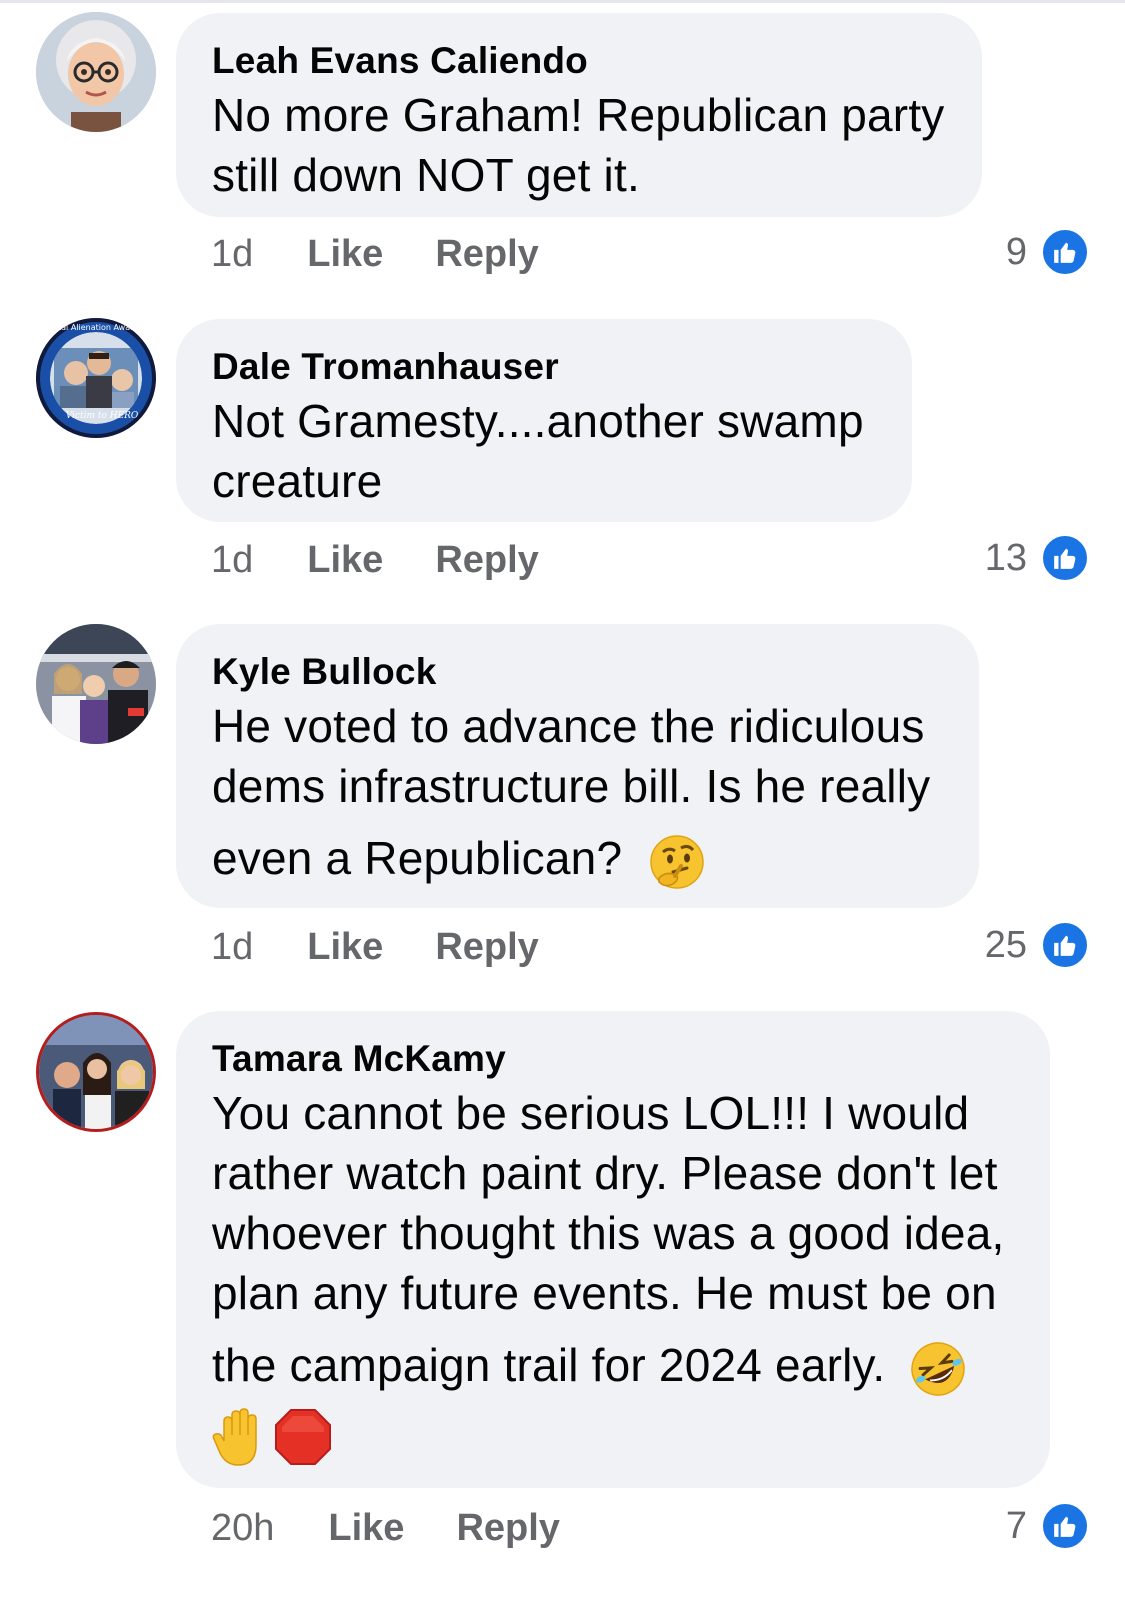 The height and width of the screenshot is (1616, 1125). What do you see at coordinates (571, 786) in the screenshot?
I see `comment-text-line: dems infrastructure bill. Is he really` at bounding box center [571, 786].